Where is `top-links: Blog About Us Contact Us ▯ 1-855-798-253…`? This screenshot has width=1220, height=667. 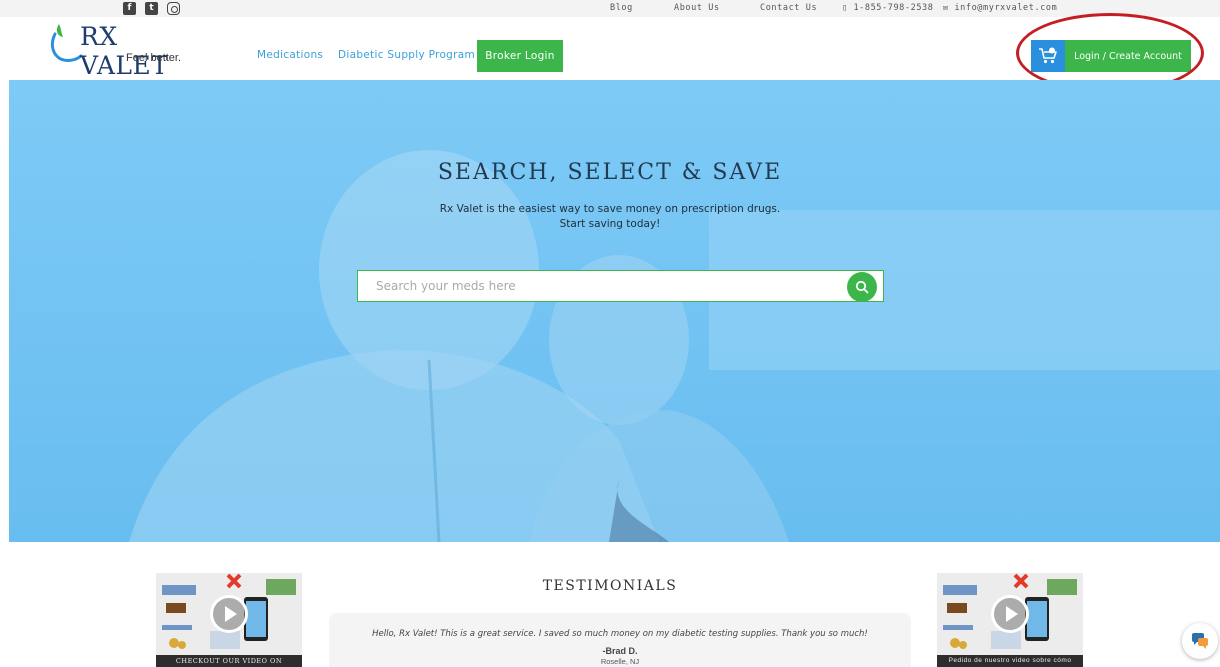 top-links: Blog About Us Contact Us ▯ 1-855-798-253… is located at coordinates (610, 10).